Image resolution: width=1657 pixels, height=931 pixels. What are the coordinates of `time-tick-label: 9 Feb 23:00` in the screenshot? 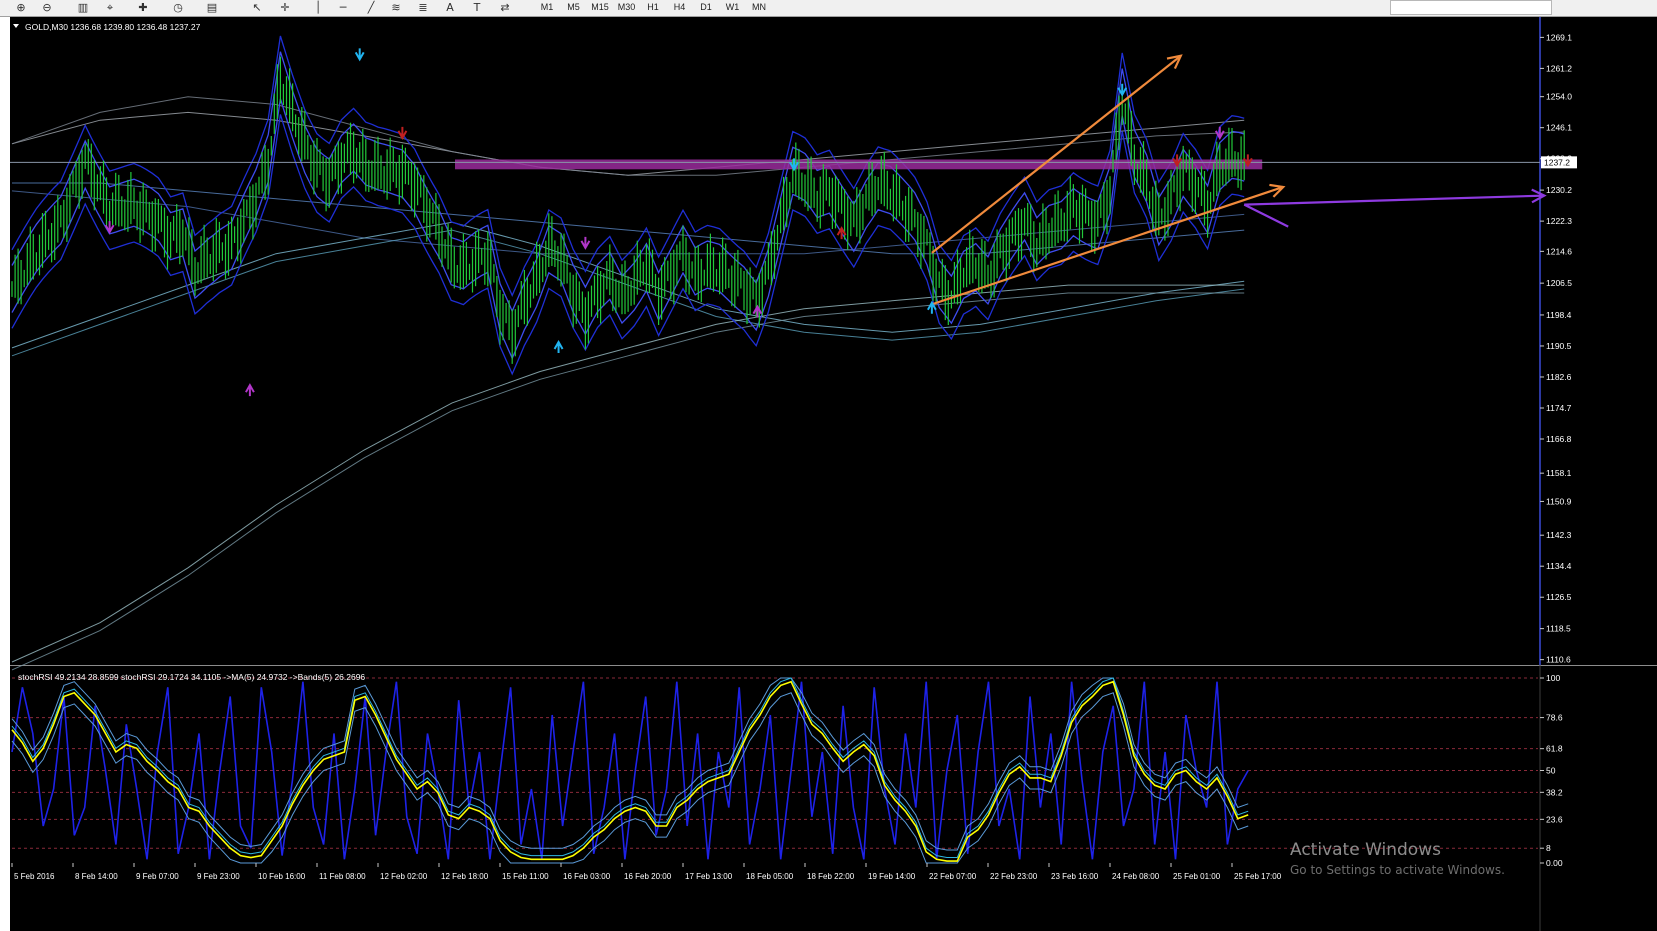 It's located at (218, 876).